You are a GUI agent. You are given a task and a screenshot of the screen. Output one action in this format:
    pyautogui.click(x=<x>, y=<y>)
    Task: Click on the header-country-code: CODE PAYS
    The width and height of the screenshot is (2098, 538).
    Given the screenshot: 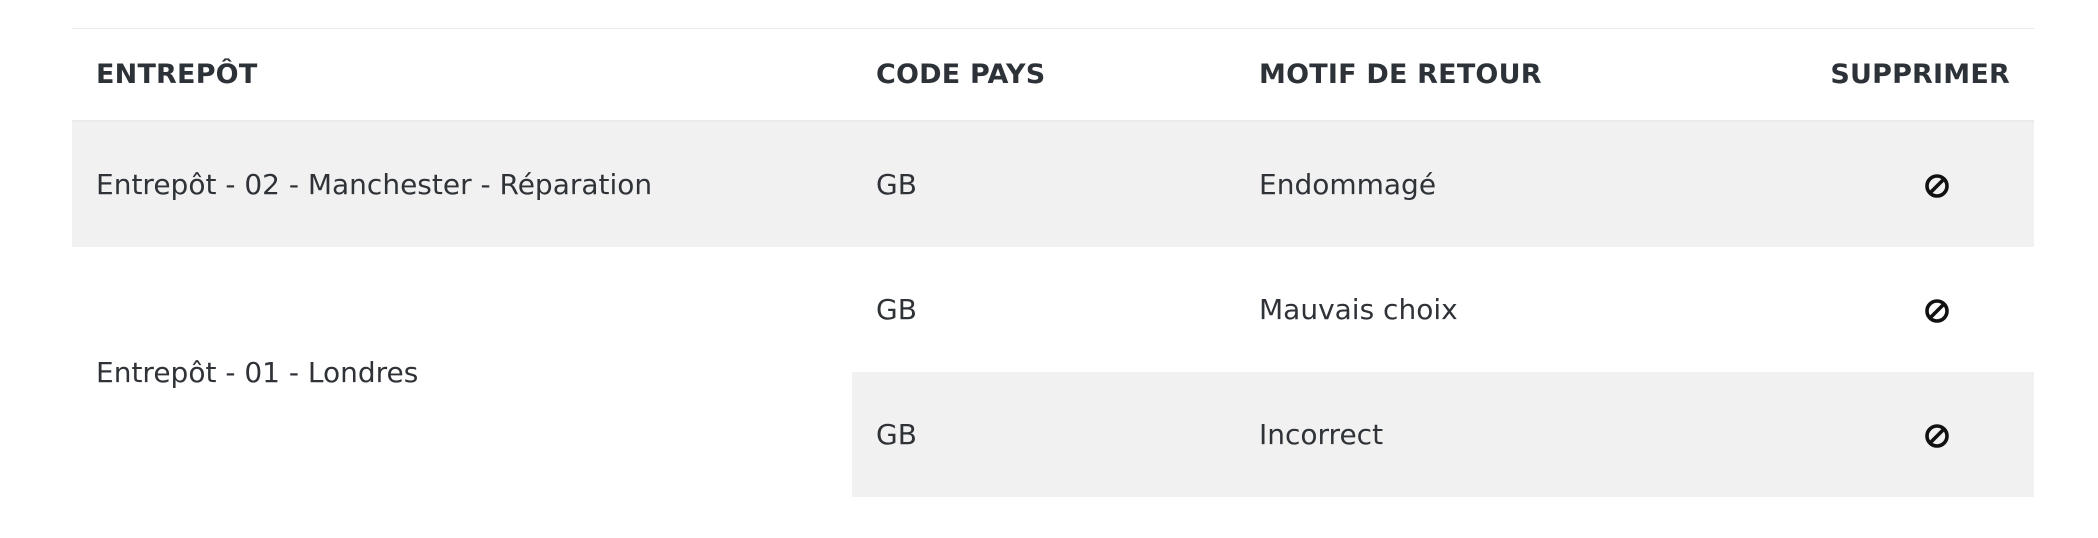 What is the action you would take?
    pyautogui.click(x=1043, y=75)
    